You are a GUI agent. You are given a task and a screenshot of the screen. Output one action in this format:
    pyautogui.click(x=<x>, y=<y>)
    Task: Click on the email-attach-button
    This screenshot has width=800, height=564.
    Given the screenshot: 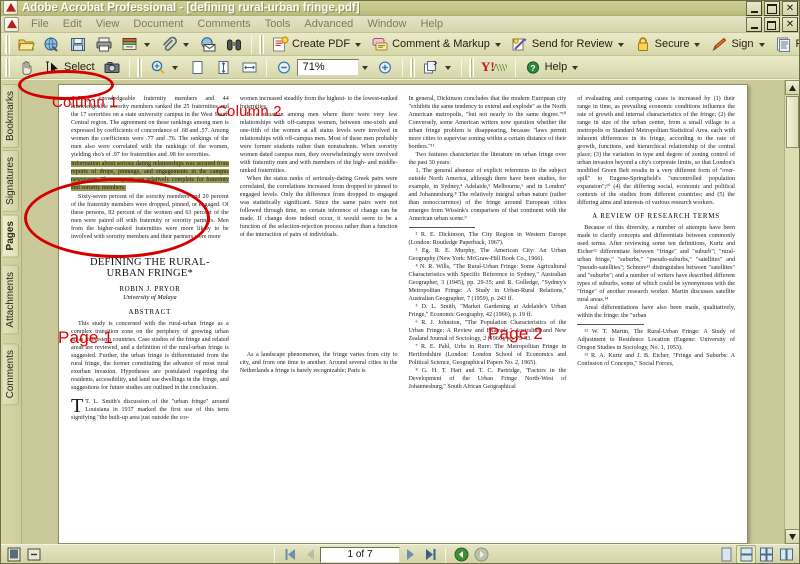 What is the action you would take?
    pyautogui.click(x=136, y=44)
    